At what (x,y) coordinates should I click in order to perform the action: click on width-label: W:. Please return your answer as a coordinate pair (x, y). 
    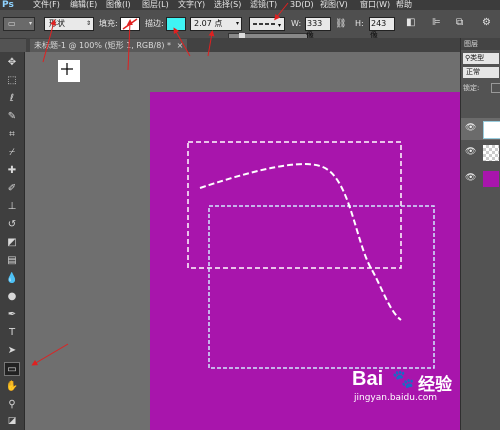
    Looking at the image, I should click on (296, 23).